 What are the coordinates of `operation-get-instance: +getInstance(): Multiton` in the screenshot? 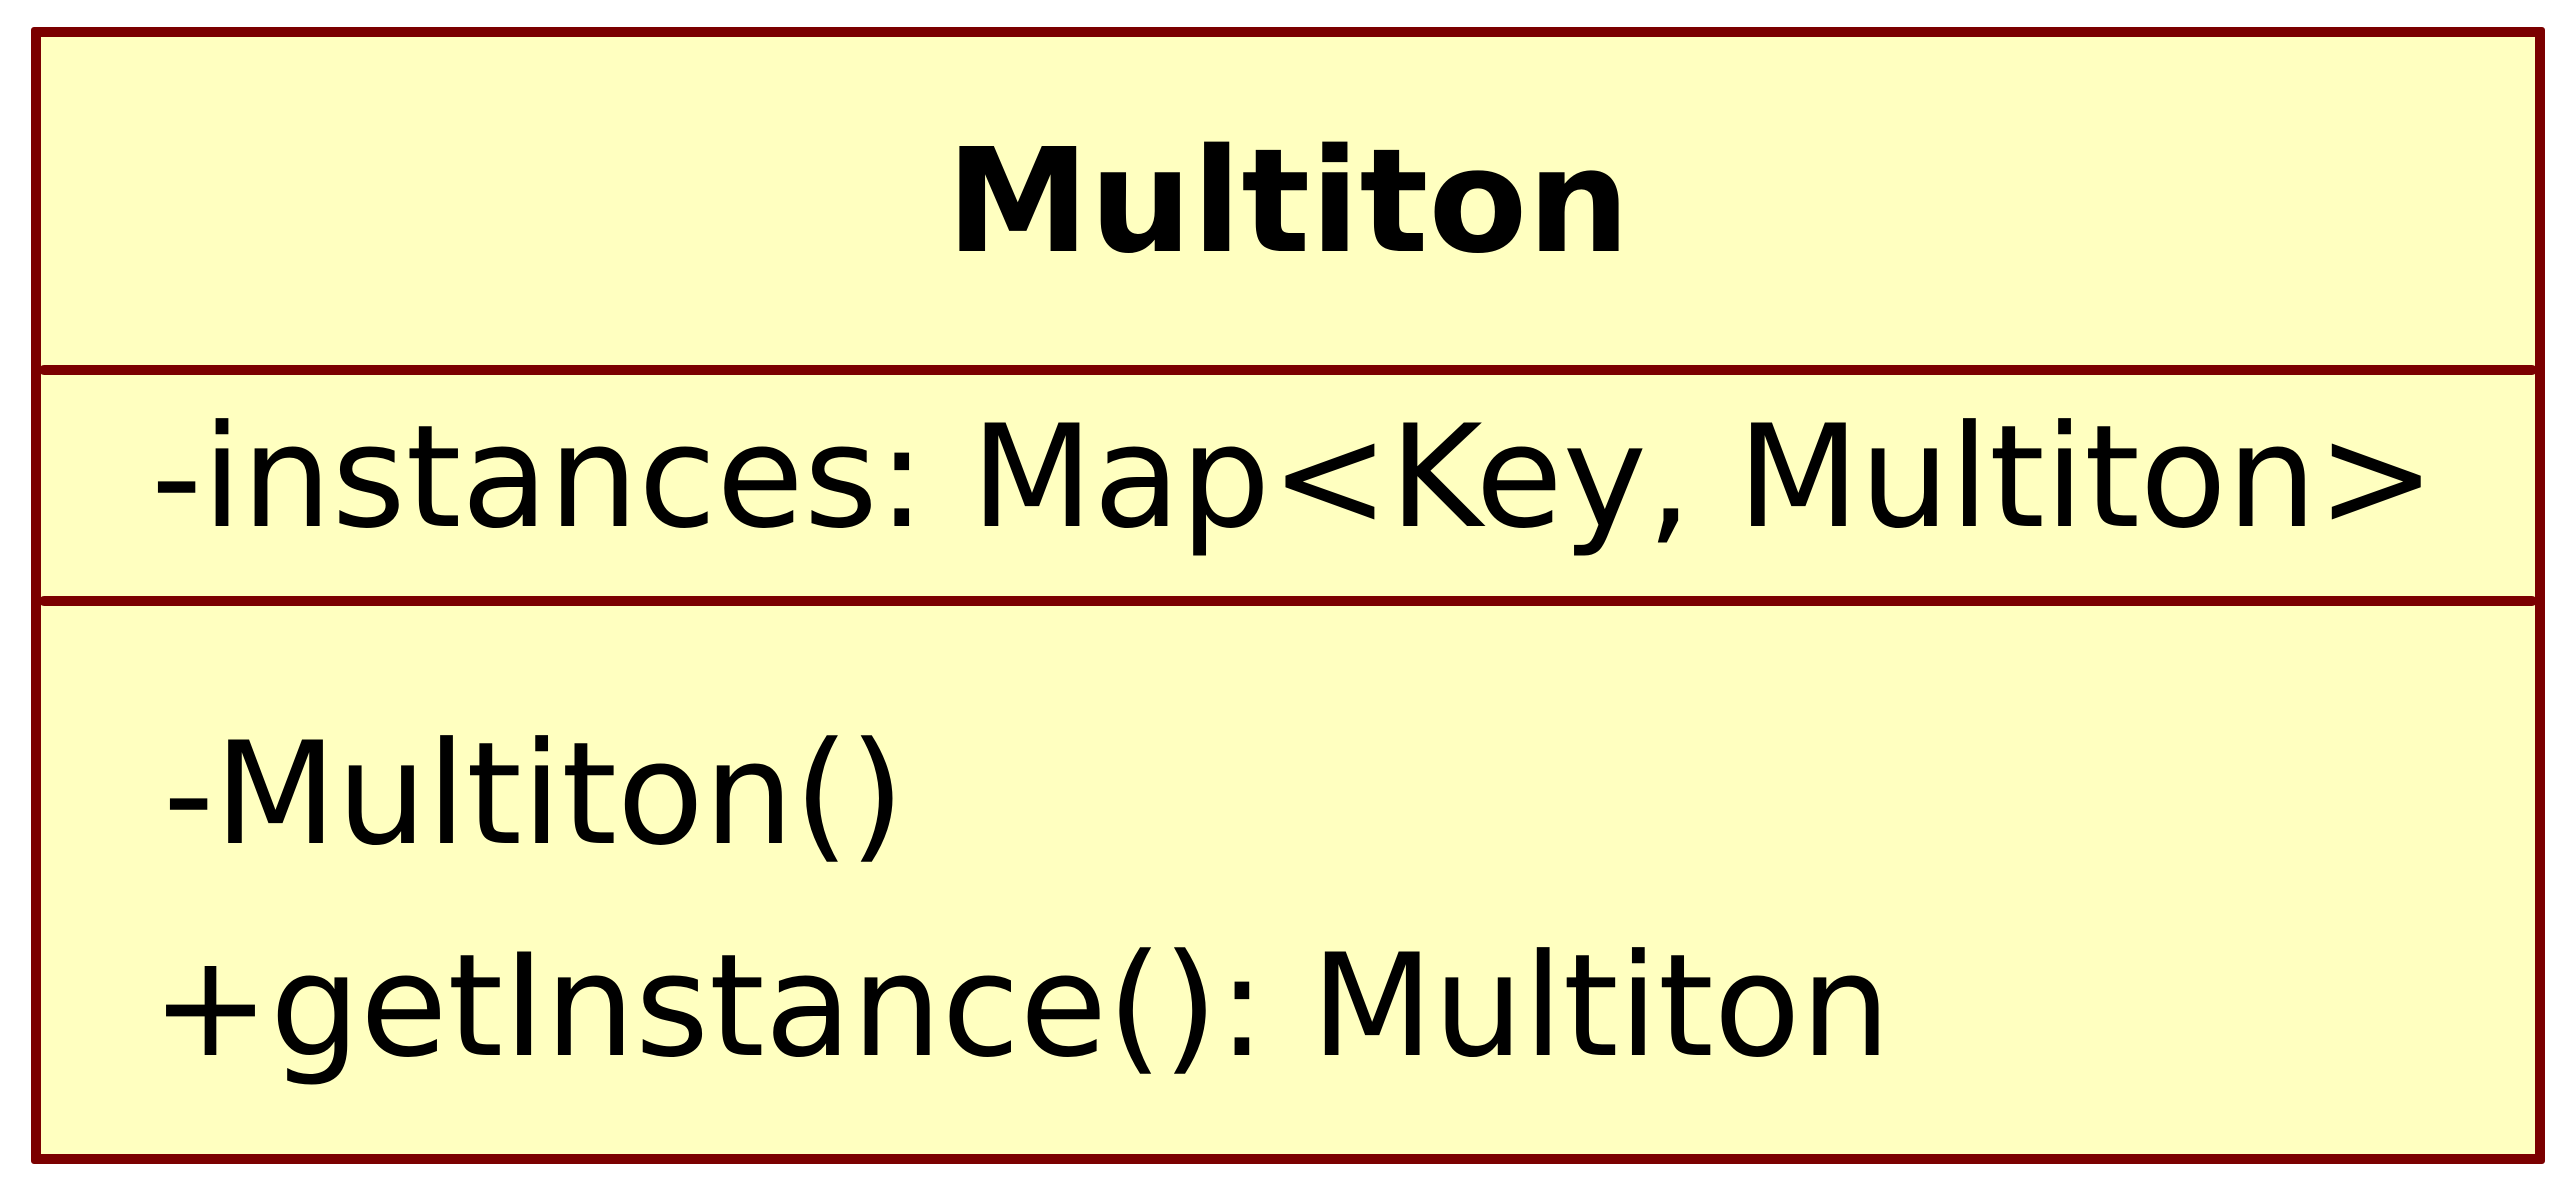 It's located at (1021, 1006).